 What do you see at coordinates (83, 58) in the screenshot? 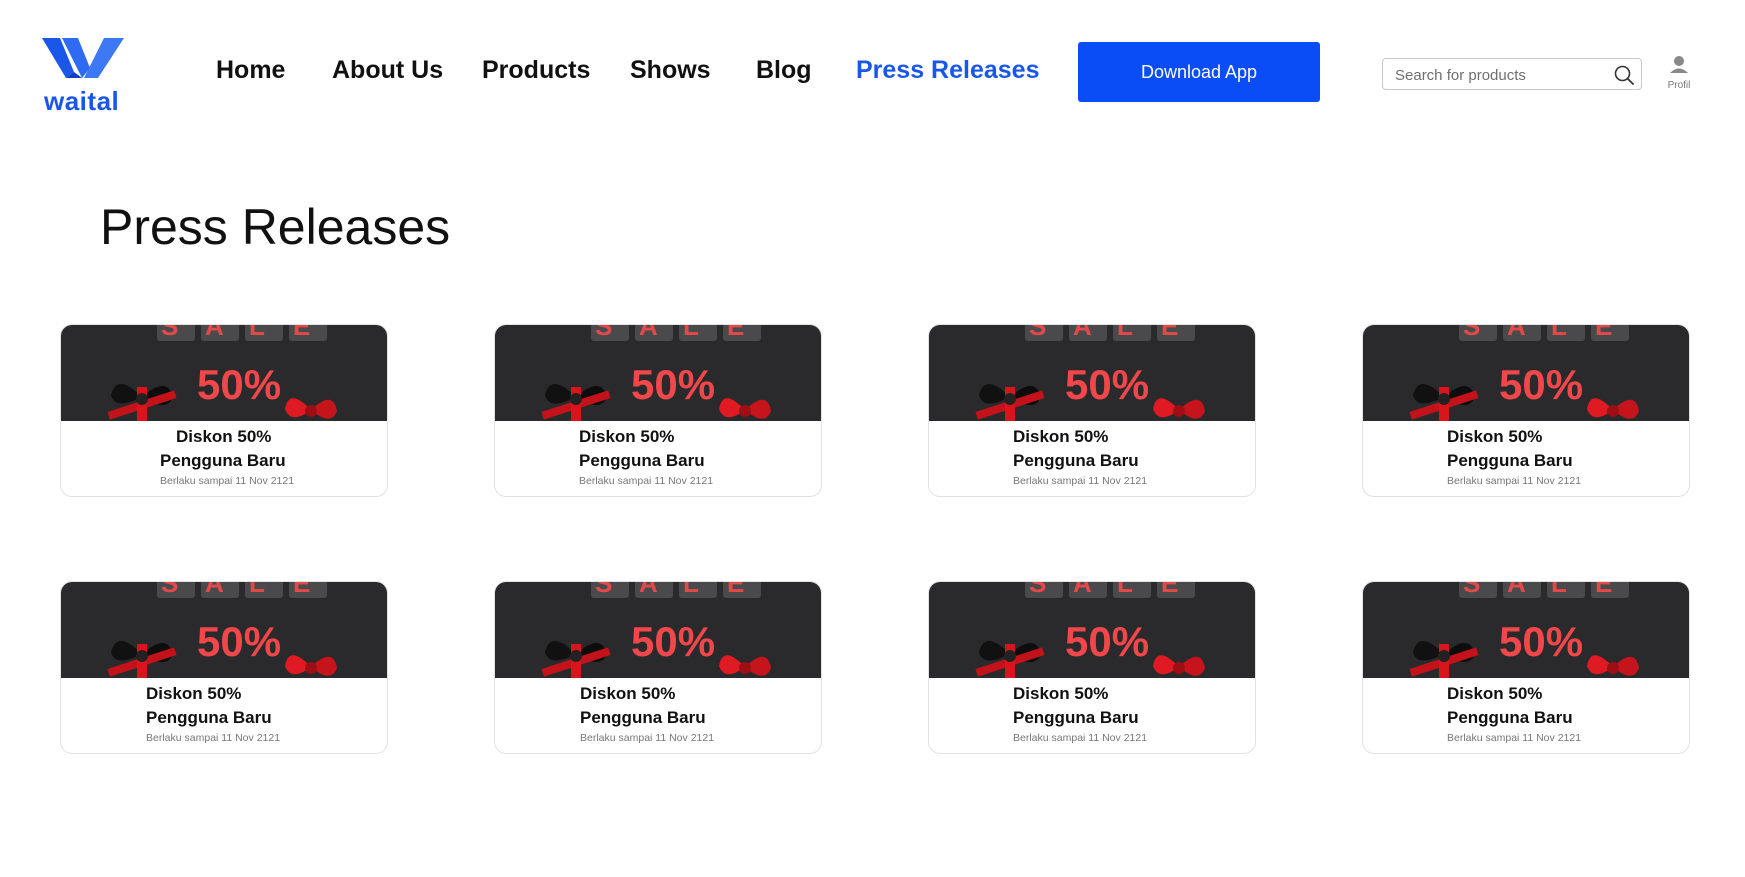
I see `waital-logo-icon` at bounding box center [83, 58].